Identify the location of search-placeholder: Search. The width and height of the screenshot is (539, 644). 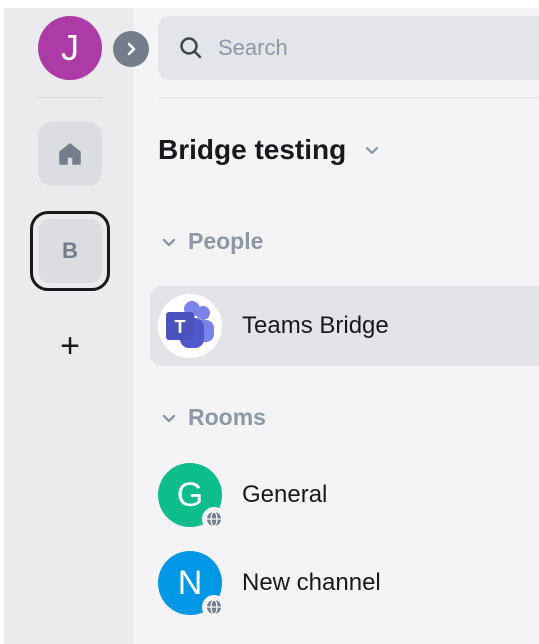
(253, 47).